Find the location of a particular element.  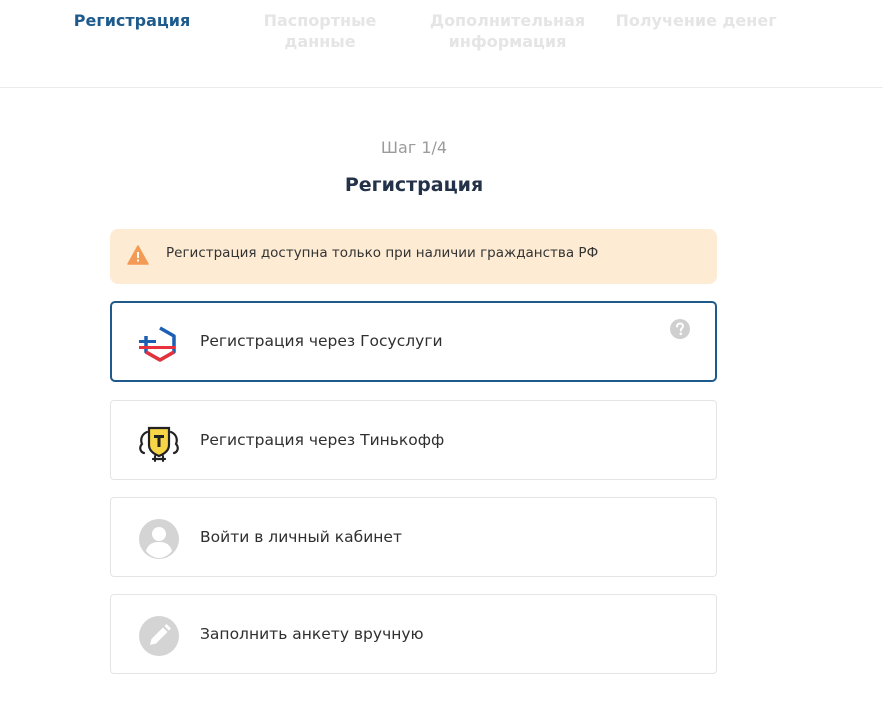

option-label: Войти в личный кабинет is located at coordinates (301, 537).